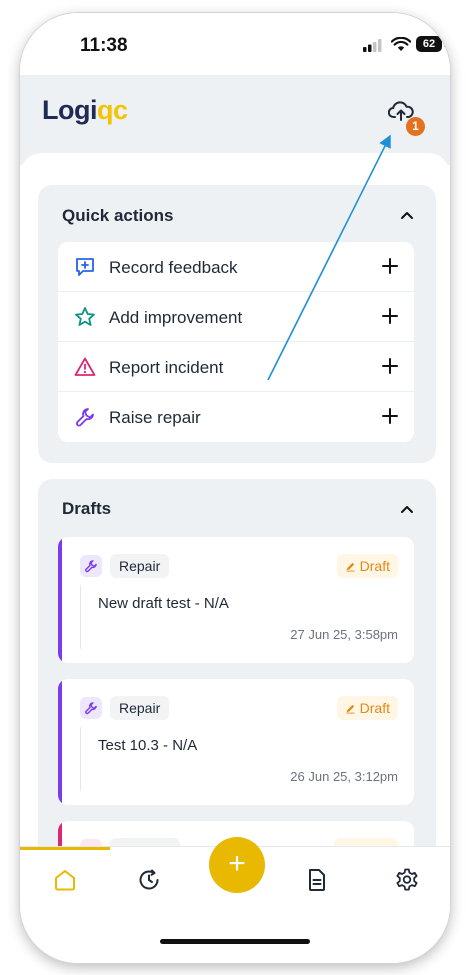  I want to click on quick-action-add-improvement: Add improvement, so click(236, 317).